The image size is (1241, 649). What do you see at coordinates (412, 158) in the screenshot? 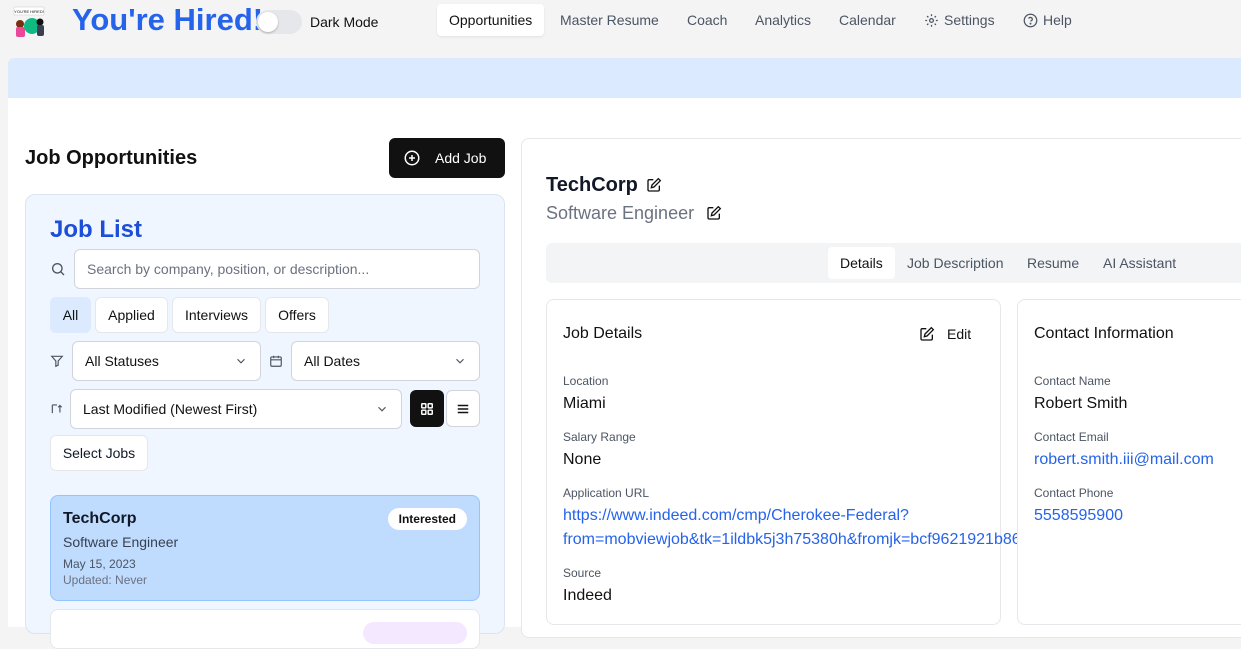
I see `plus-circle-icon` at bounding box center [412, 158].